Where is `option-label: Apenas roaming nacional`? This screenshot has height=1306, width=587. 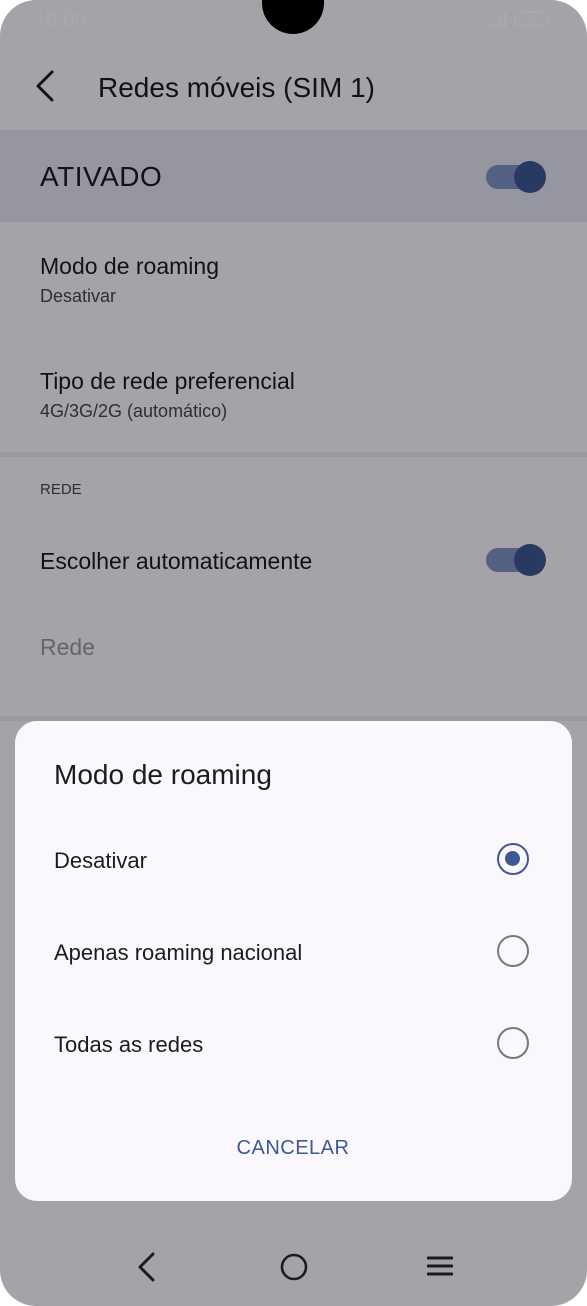
option-label: Apenas roaming nacional is located at coordinates (178, 952).